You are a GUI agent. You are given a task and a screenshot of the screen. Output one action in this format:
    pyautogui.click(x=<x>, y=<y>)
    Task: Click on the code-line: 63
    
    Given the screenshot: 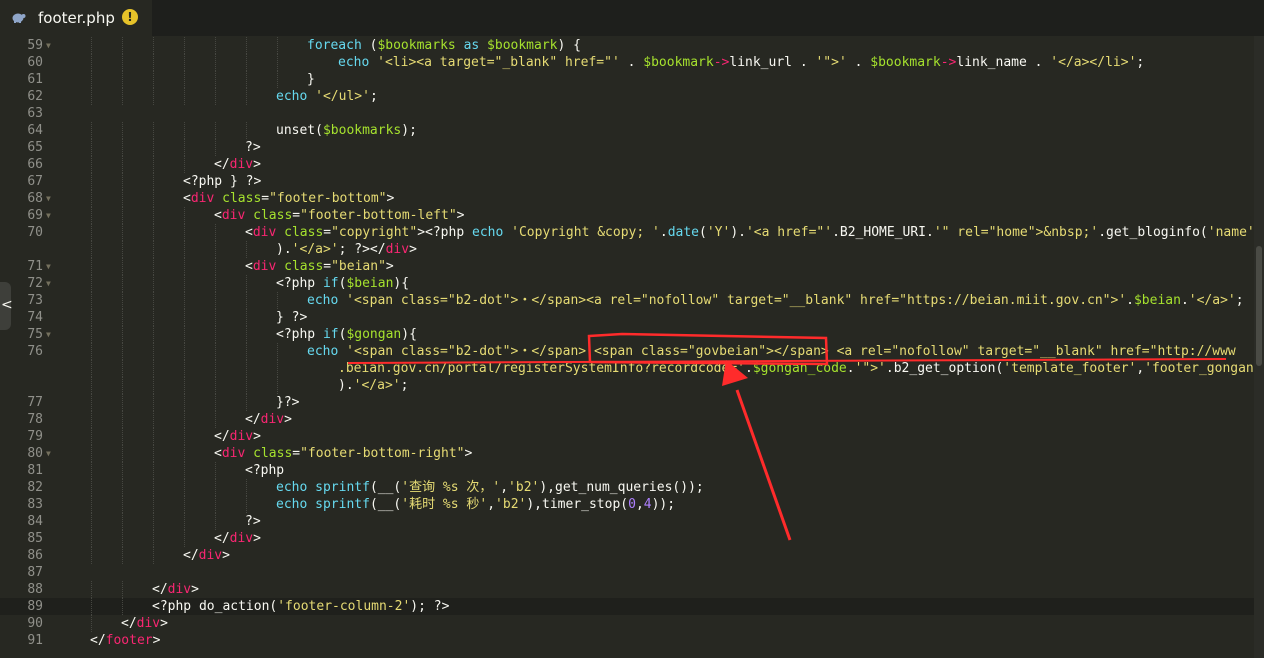 What is the action you would take?
    pyautogui.click(x=627, y=113)
    